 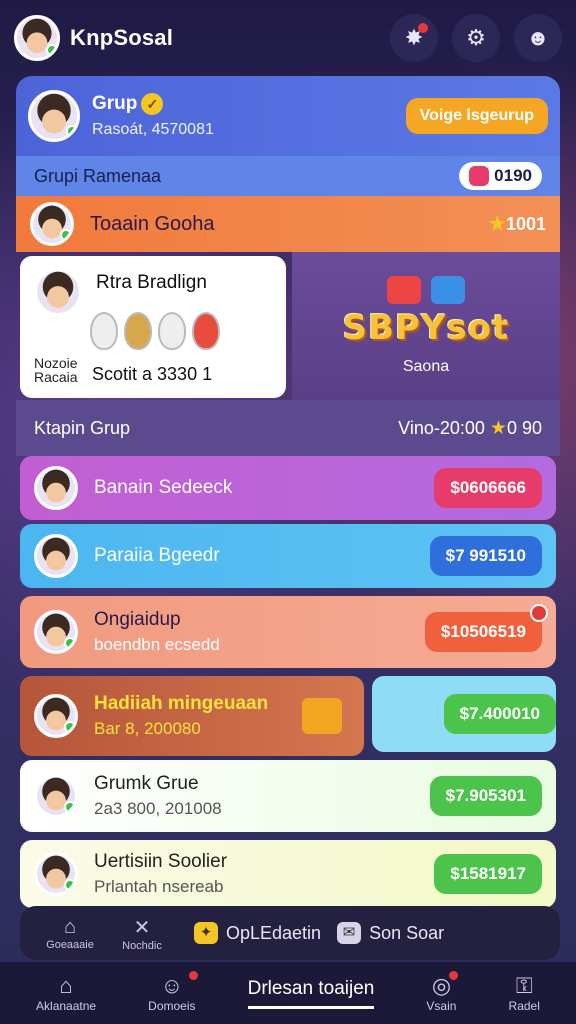 I want to click on list-item: Grumk Grue 2a3 800, 201008 $7.905301, so click(x=288, y=796).